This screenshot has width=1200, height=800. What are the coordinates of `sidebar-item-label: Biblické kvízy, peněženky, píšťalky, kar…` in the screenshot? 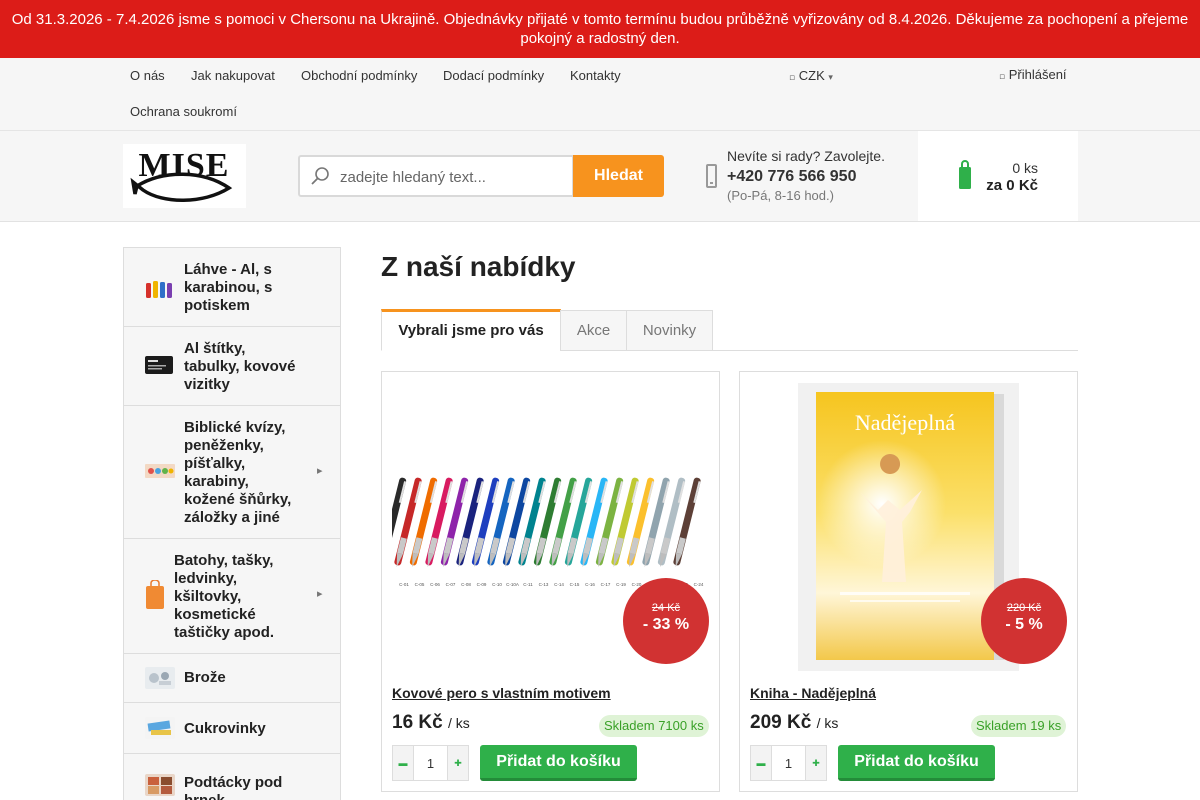 It's located at (238, 472).